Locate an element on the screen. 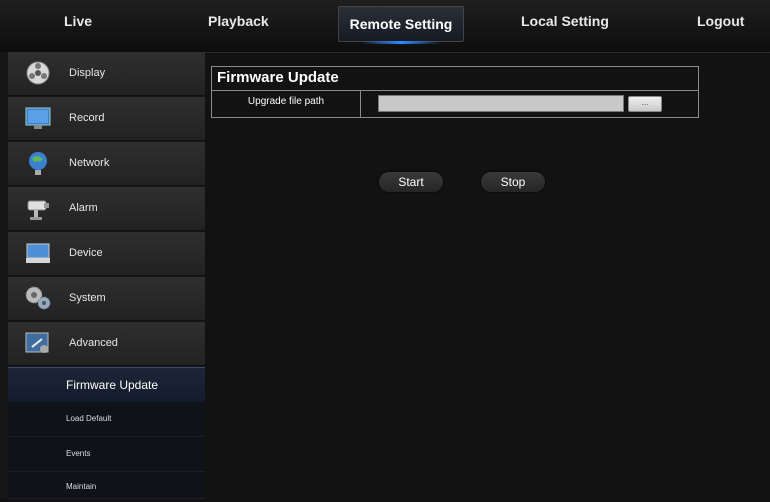 This screenshot has height=502, width=770. sidebar-item-alarm: Alarm is located at coordinates (106, 209).